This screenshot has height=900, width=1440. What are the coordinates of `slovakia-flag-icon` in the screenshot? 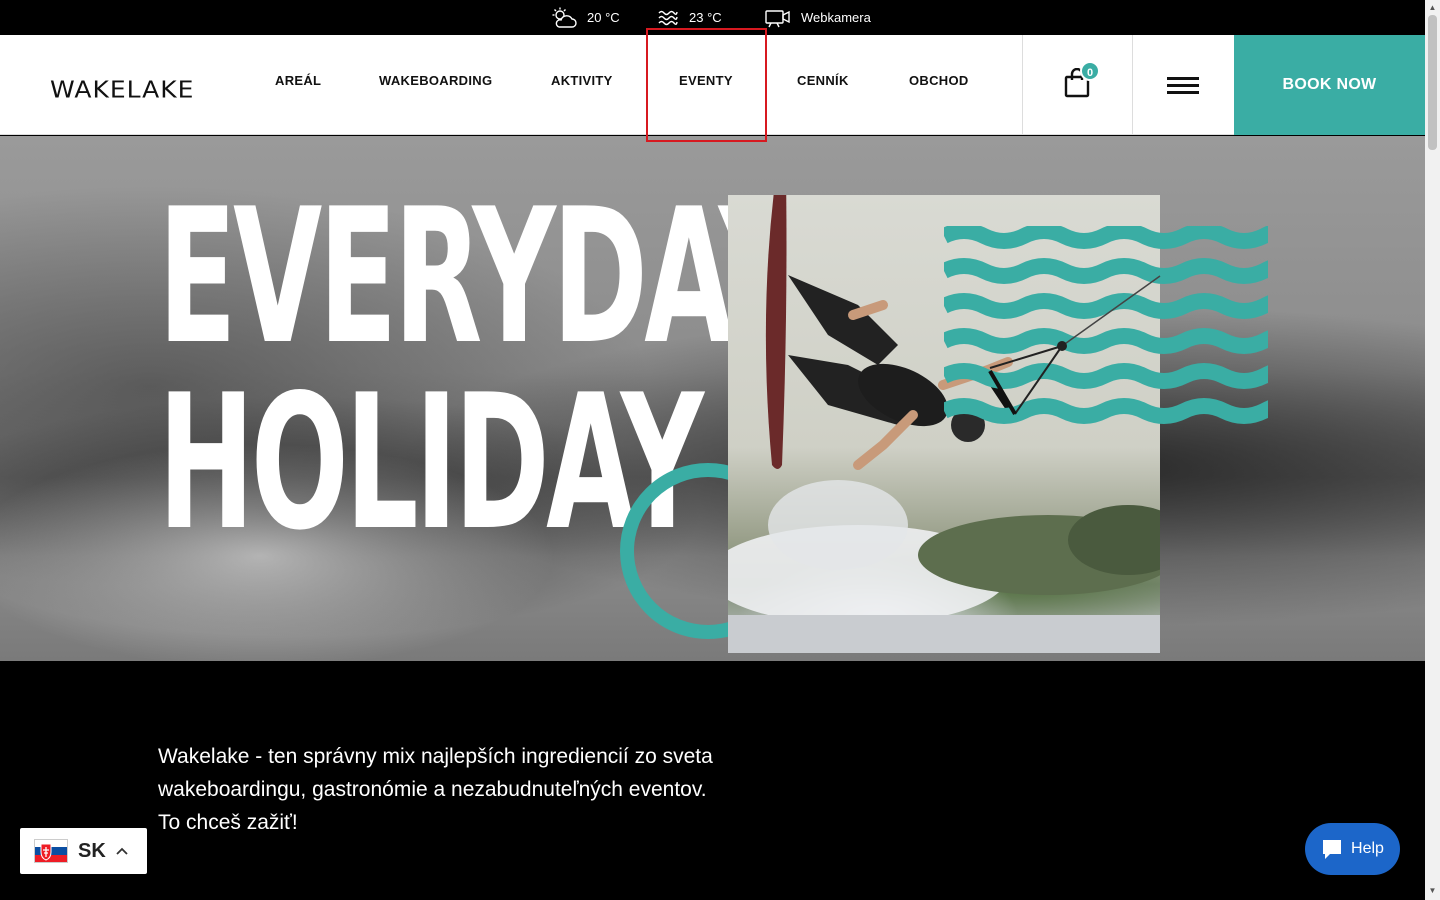 It's located at (51, 851).